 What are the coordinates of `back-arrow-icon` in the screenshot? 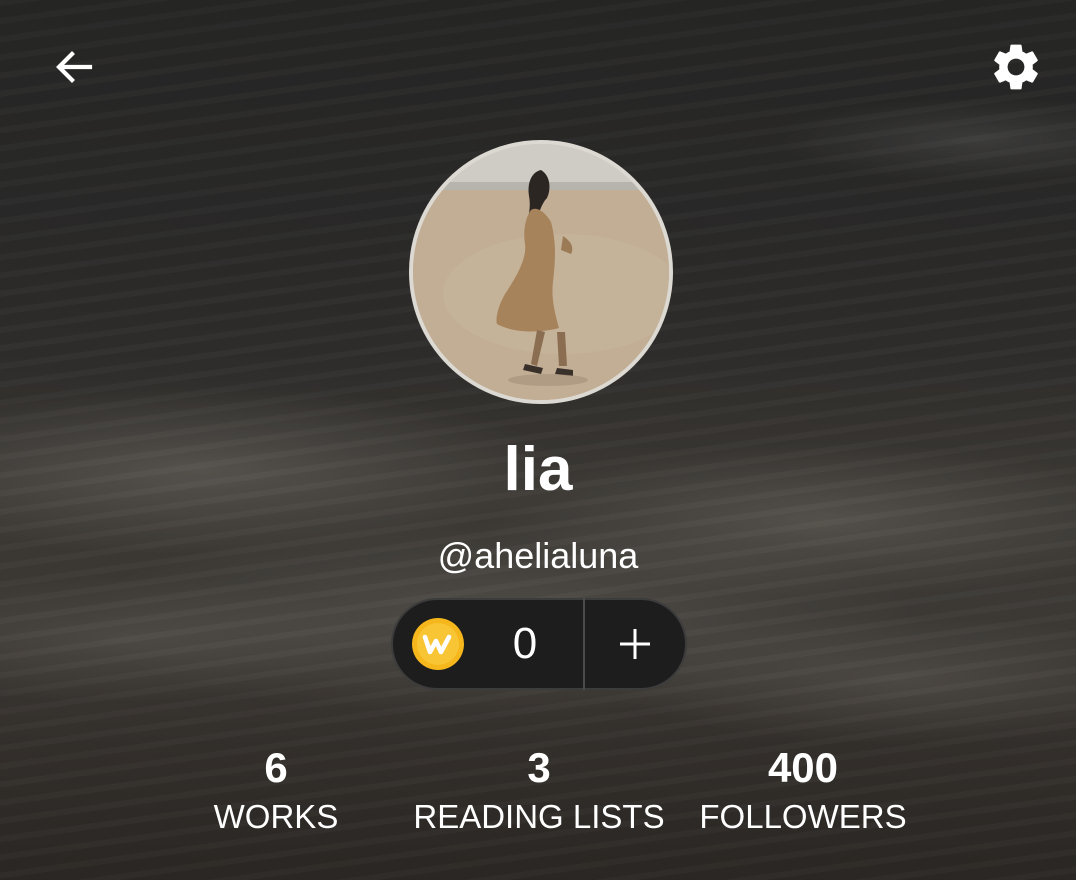 It's located at (74, 67).